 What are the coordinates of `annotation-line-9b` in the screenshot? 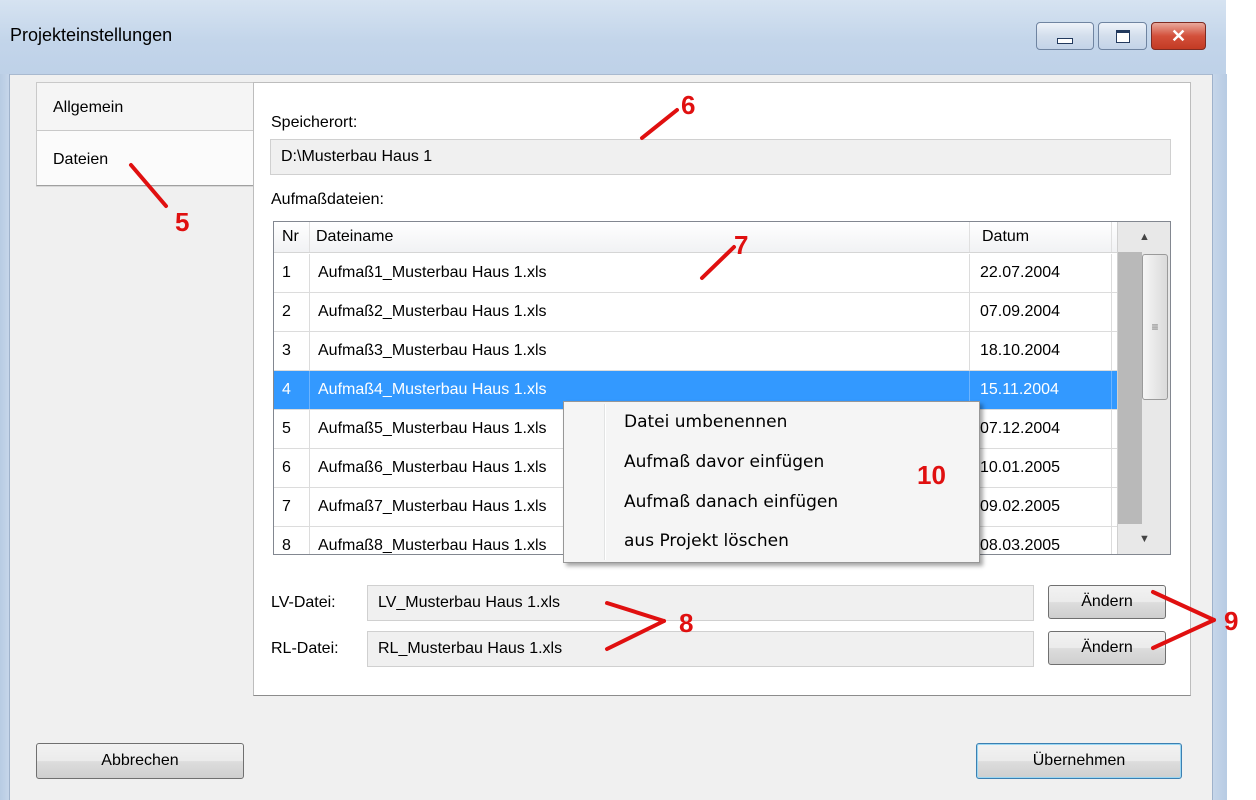 It's located at (1183, 634).